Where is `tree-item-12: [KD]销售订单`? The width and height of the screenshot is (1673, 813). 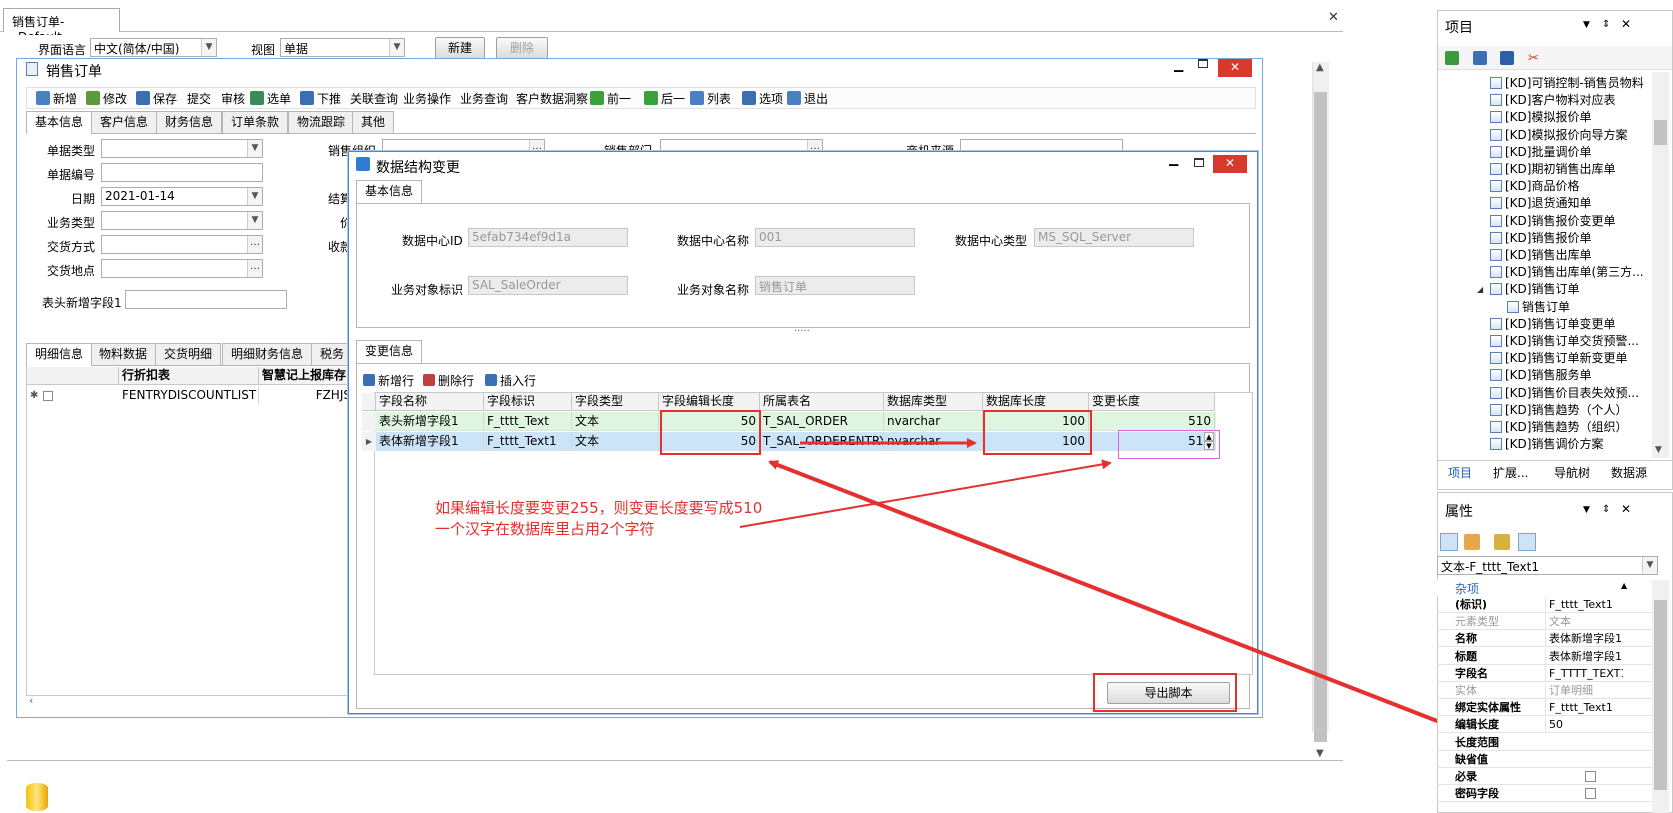
tree-item-12: [KD]销售订单 is located at coordinates (1534, 289).